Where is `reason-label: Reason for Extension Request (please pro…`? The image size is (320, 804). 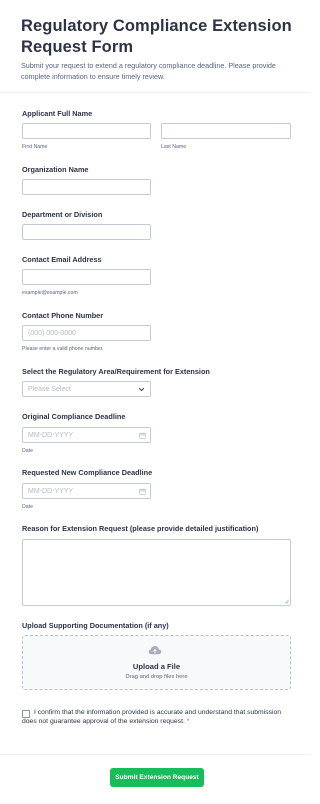
reason-label: Reason for Extension Request (please pro… is located at coordinates (140, 528).